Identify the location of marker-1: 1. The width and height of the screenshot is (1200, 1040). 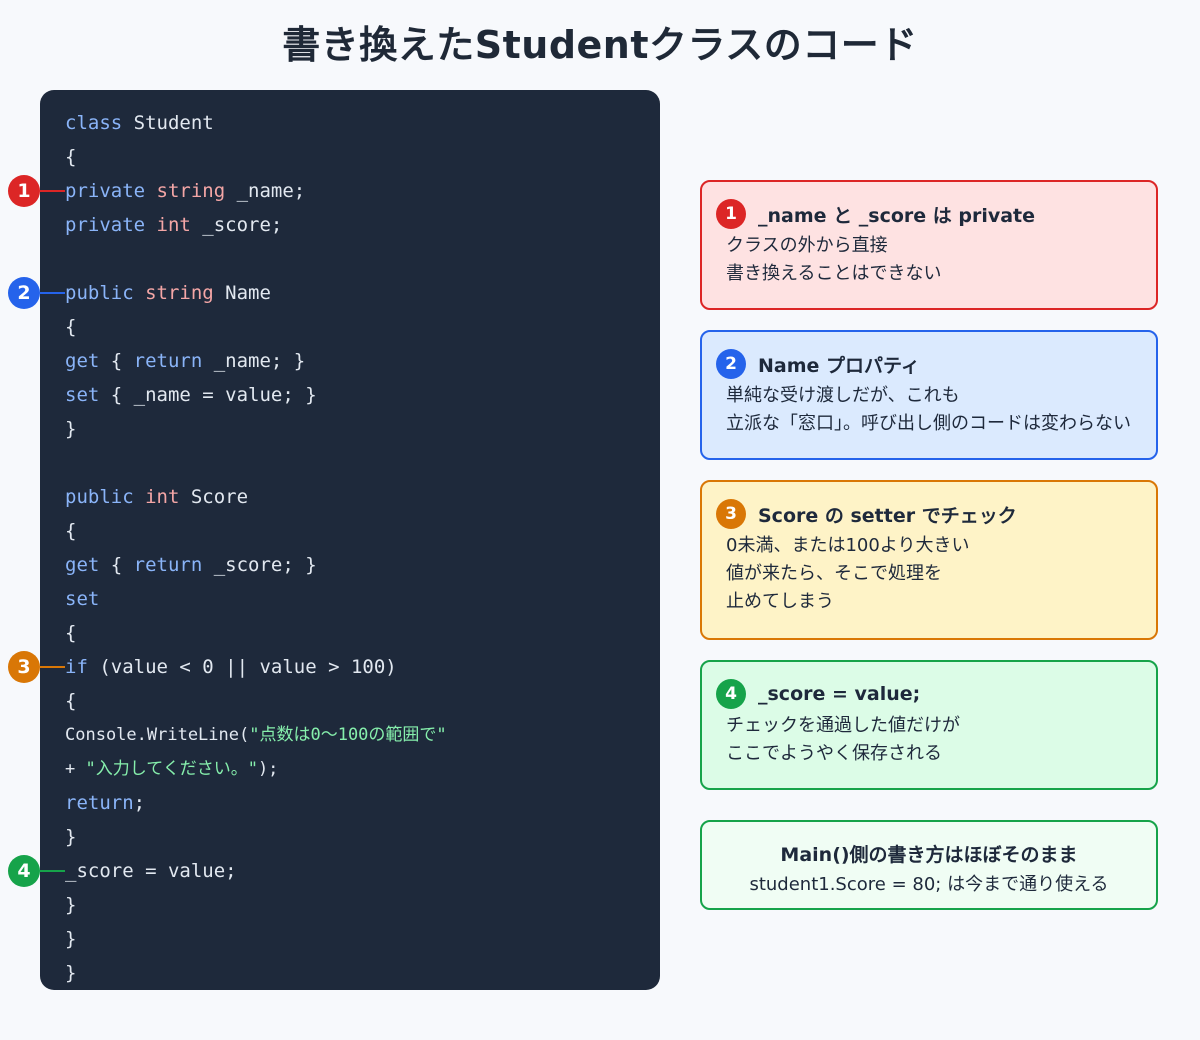
(24, 191).